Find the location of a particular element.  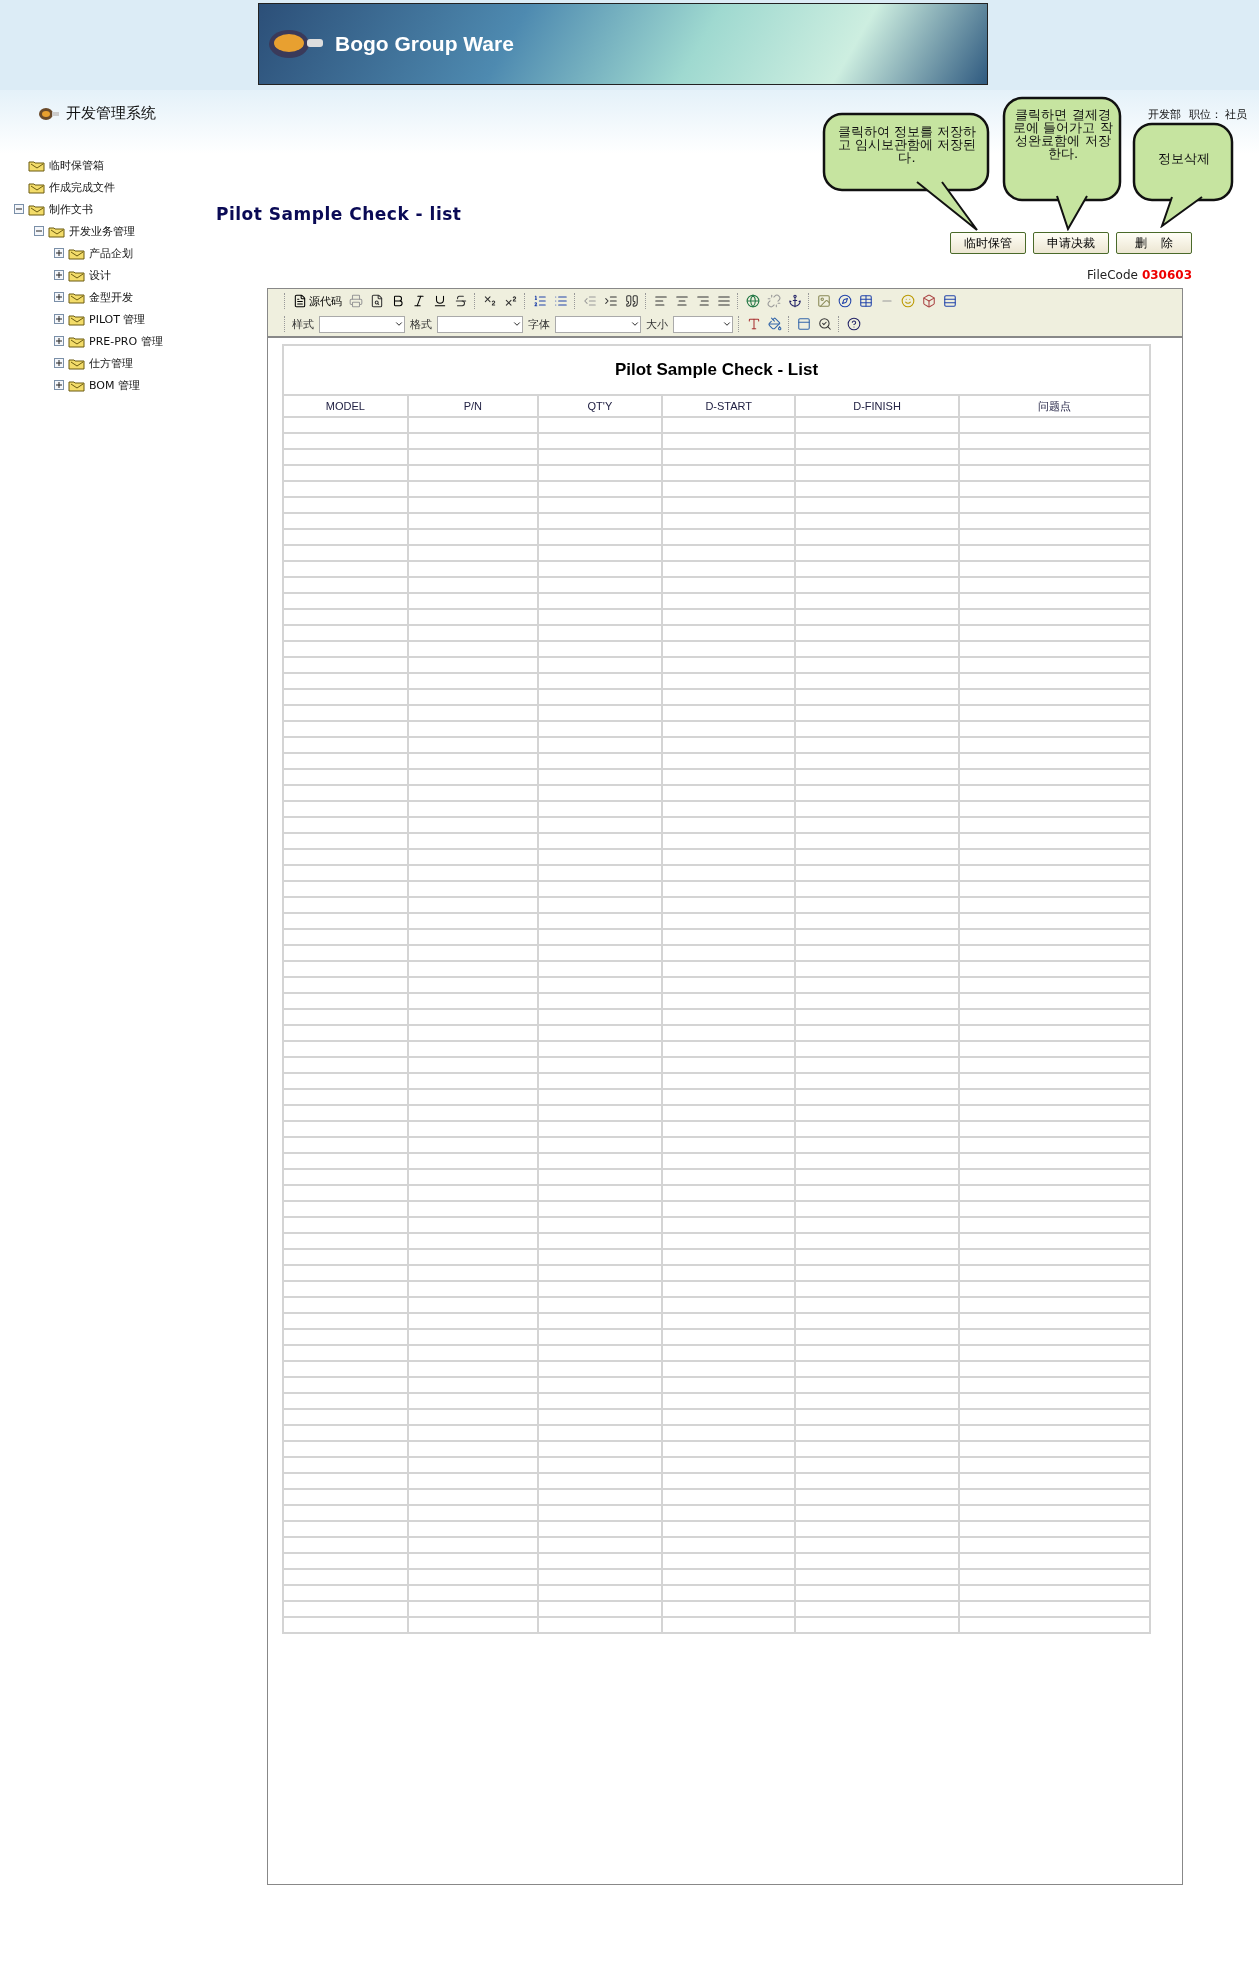

select-label: 字体 is located at coordinates (539, 324).